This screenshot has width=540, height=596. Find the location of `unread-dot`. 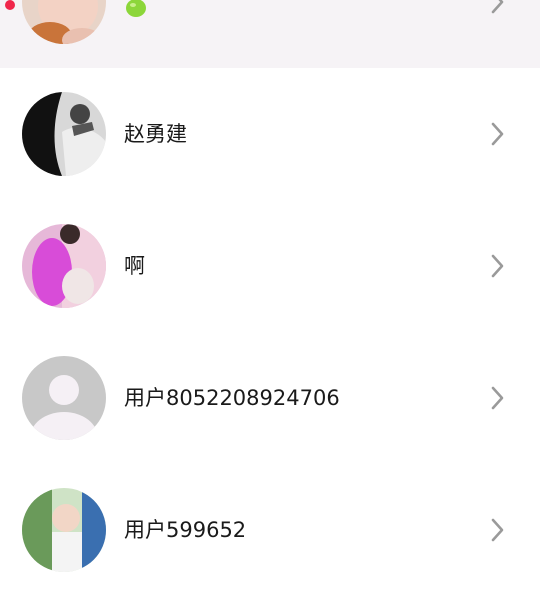

unread-dot is located at coordinates (10, 5).